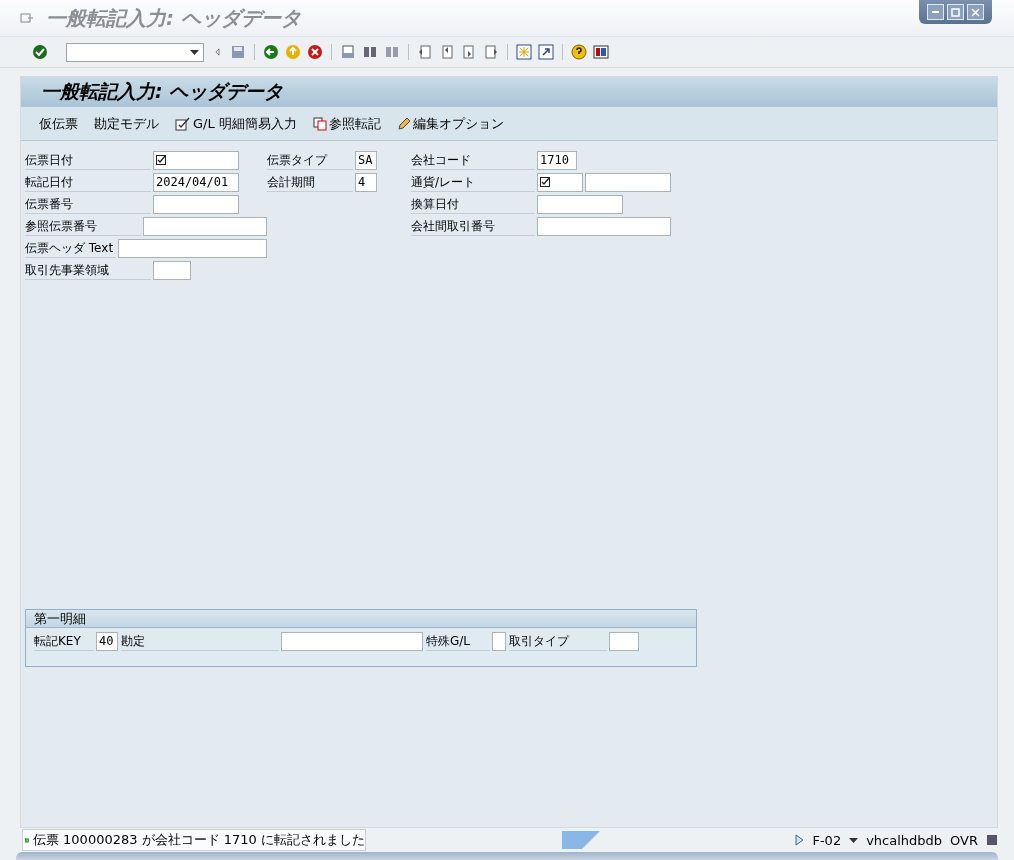 The width and height of the screenshot is (1014, 860). What do you see at coordinates (88, 160) in the screenshot?
I see `field-label: 伝票日付` at bounding box center [88, 160].